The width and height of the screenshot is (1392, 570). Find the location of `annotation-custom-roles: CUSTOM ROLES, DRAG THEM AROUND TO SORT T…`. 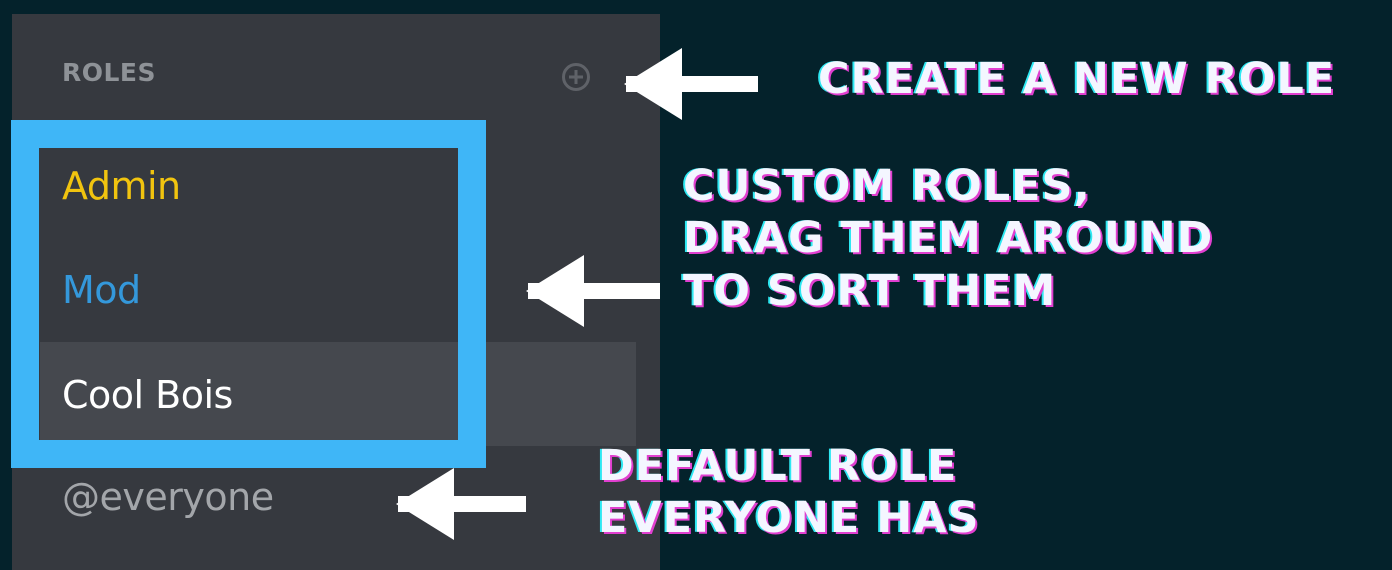

annotation-custom-roles: CUSTOM ROLES, DRAG THEM AROUND TO SORT T… is located at coordinates (948, 238).